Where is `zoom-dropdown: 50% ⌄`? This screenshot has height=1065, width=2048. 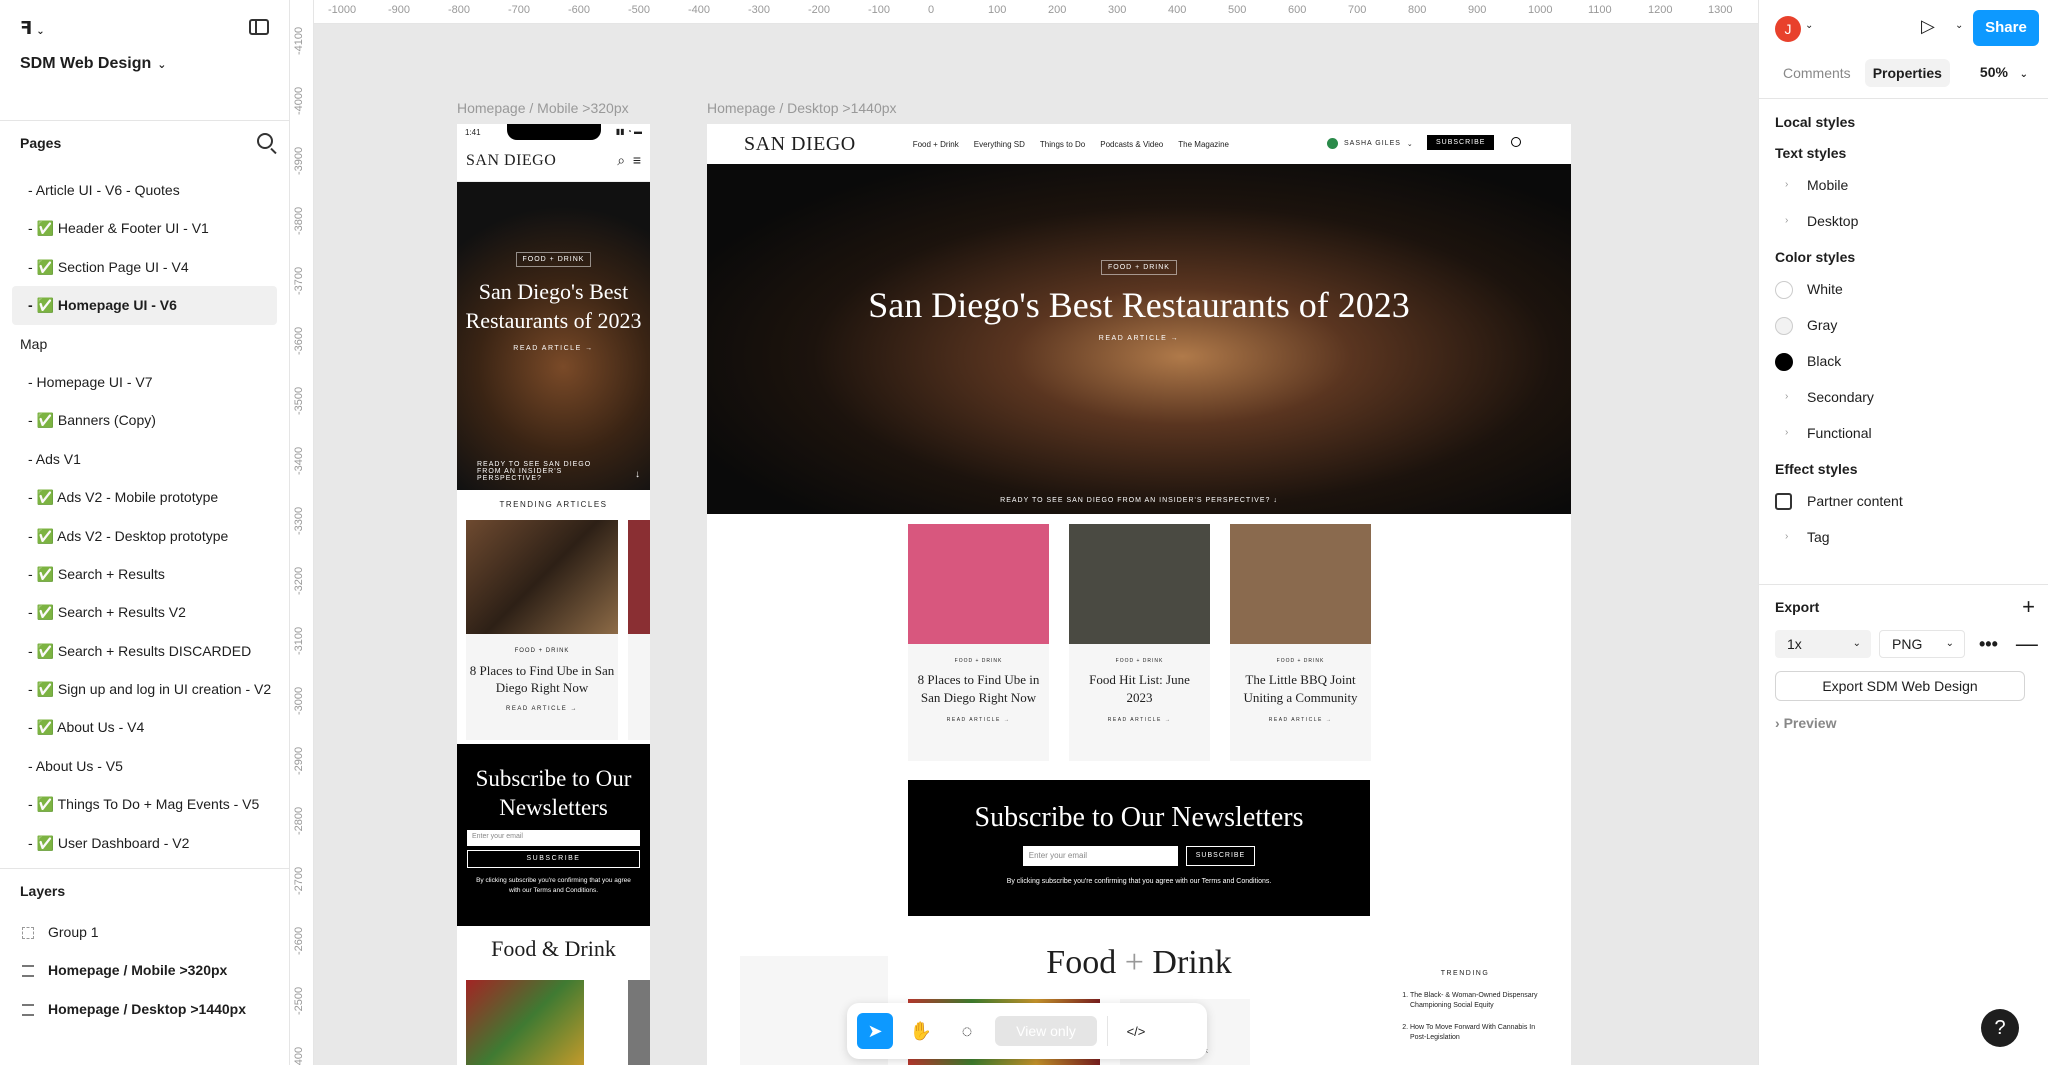 zoom-dropdown: 50% ⌄ is located at coordinates (2004, 72).